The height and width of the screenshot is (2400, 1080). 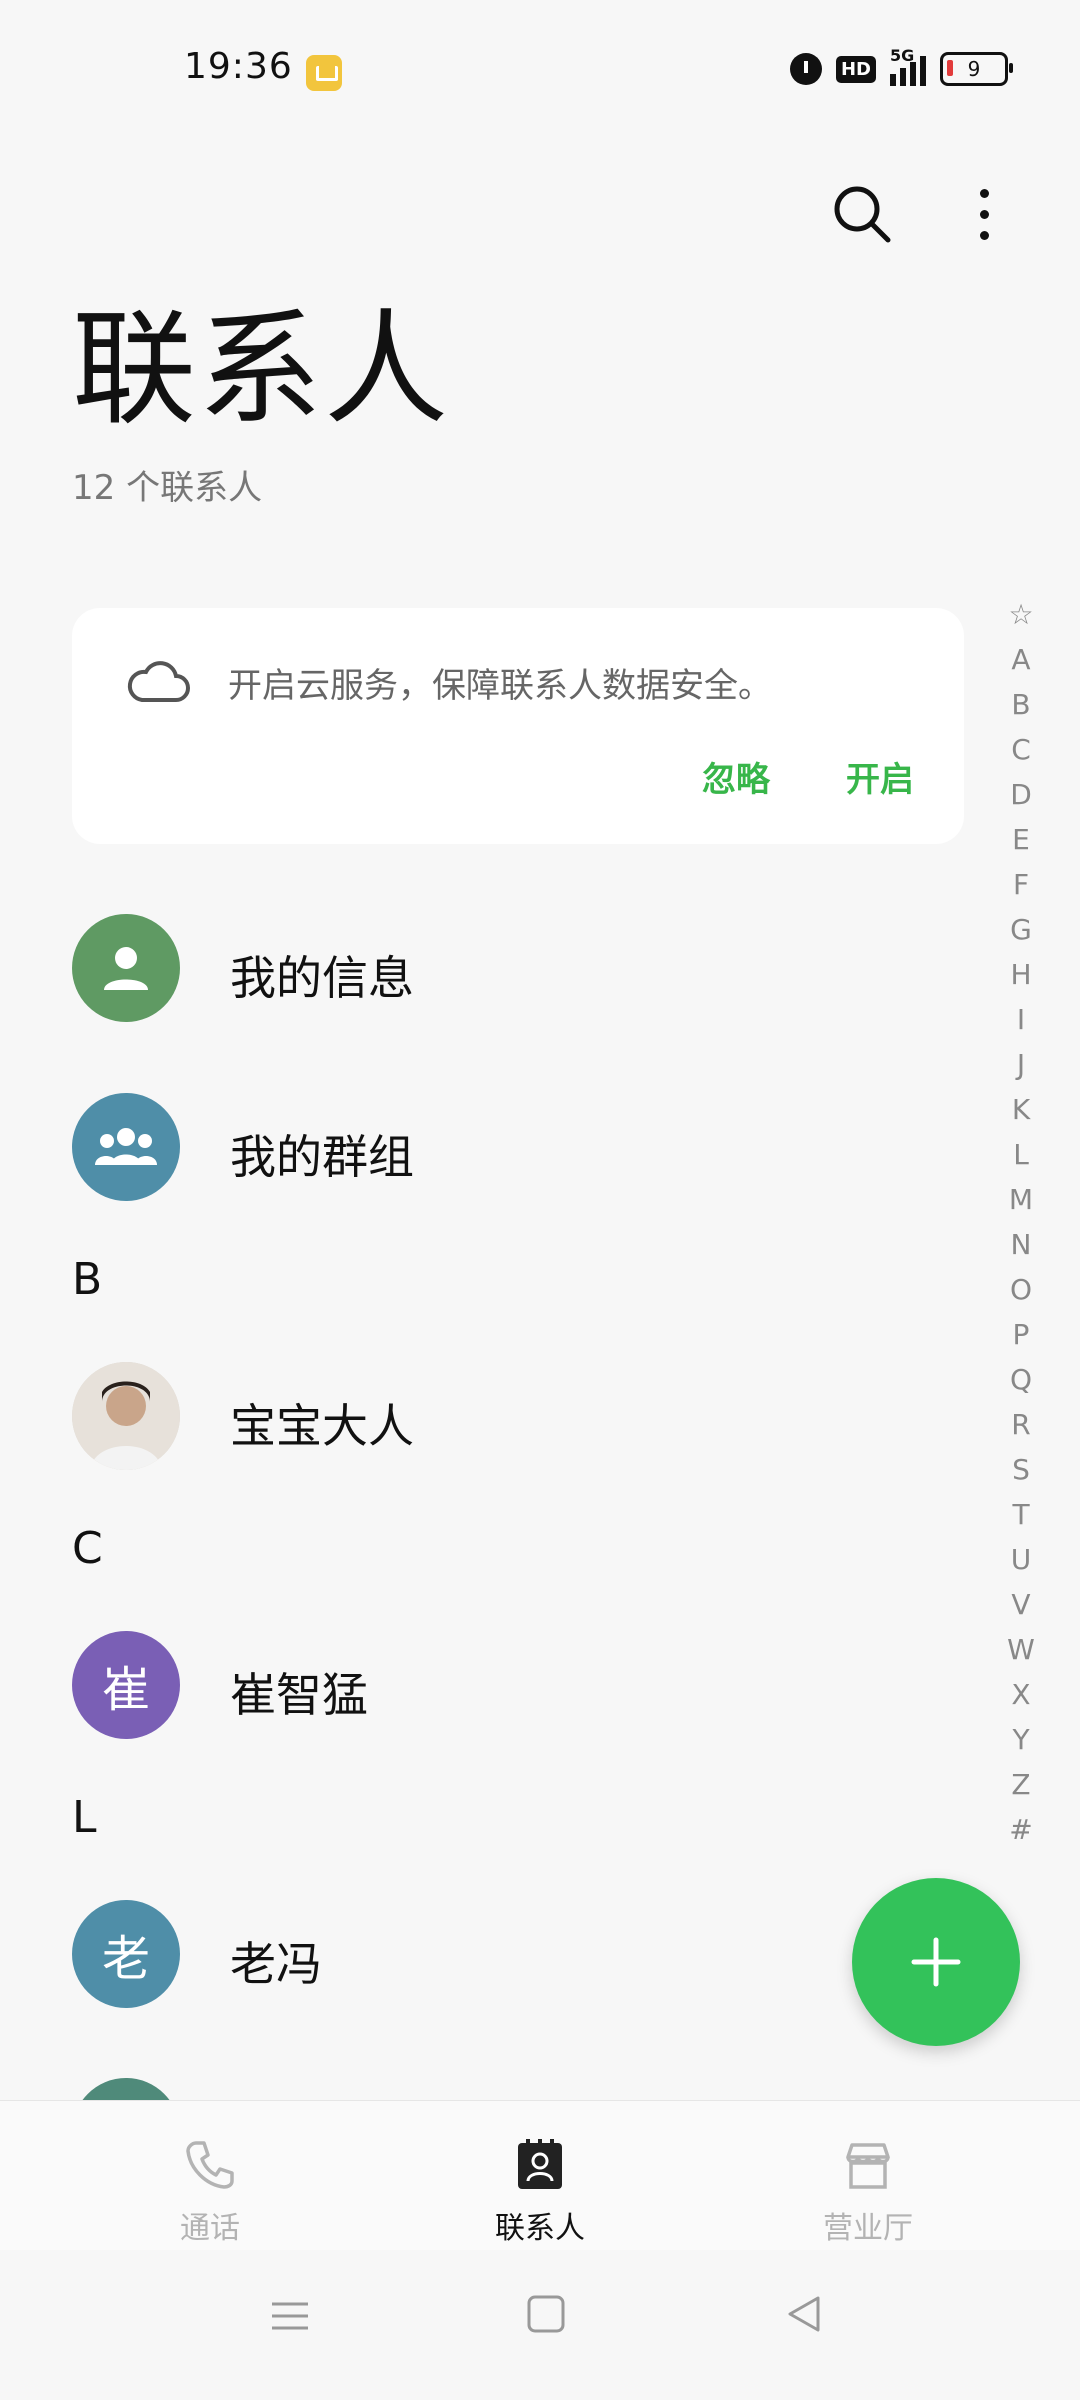 I want to click on alphabet-index-letter: A, so click(x=1020, y=659).